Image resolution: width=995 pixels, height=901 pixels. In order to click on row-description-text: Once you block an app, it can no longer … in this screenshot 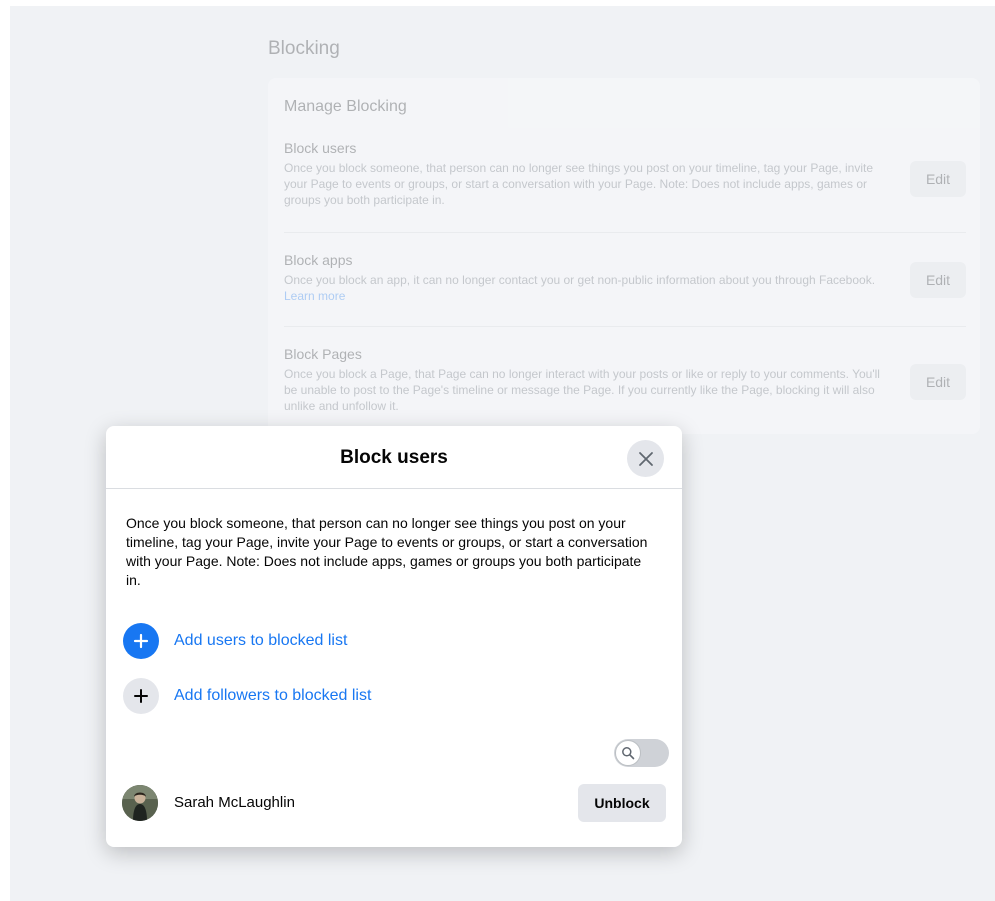, I will do `click(580, 280)`.